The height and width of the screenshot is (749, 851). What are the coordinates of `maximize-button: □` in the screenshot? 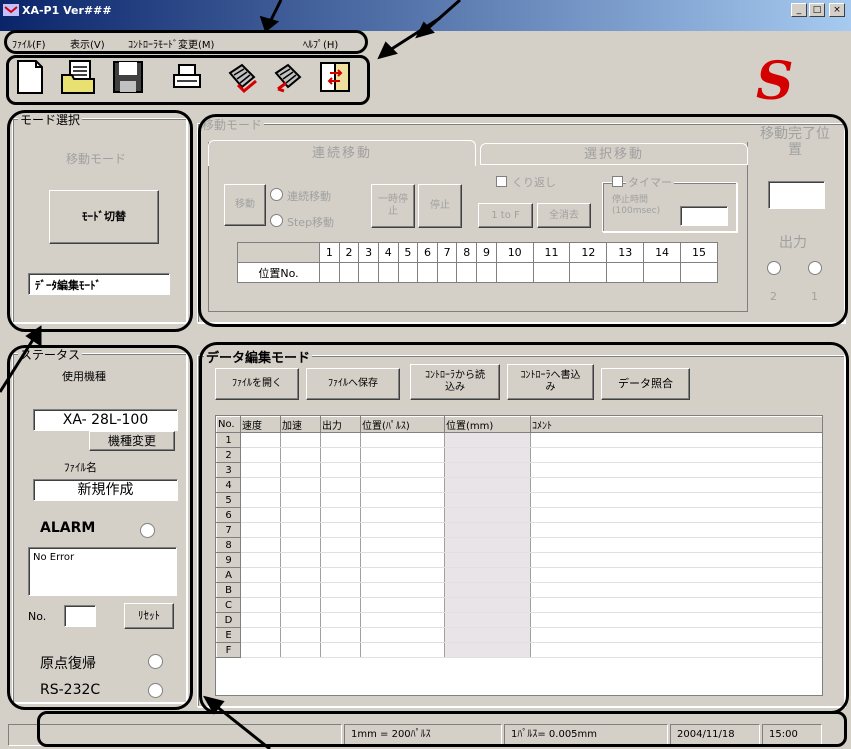 It's located at (817, 10).